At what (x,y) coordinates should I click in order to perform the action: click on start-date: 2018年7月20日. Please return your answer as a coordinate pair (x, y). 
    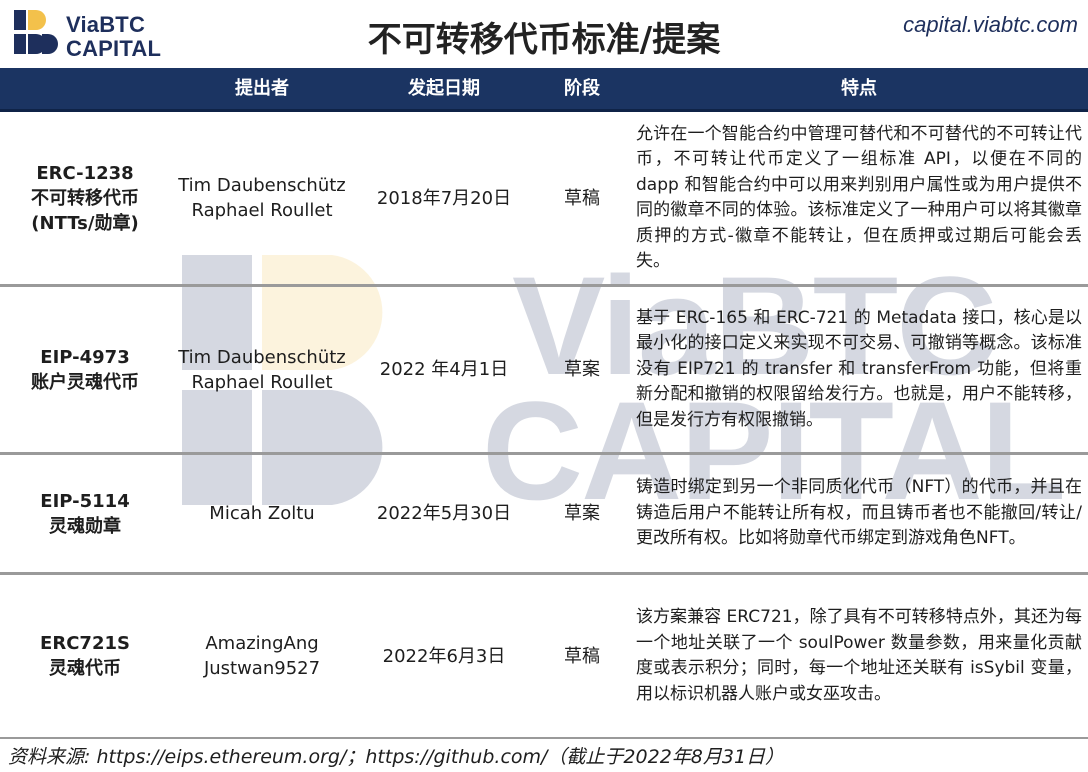
    Looking at the image, I should click on (444, 198).